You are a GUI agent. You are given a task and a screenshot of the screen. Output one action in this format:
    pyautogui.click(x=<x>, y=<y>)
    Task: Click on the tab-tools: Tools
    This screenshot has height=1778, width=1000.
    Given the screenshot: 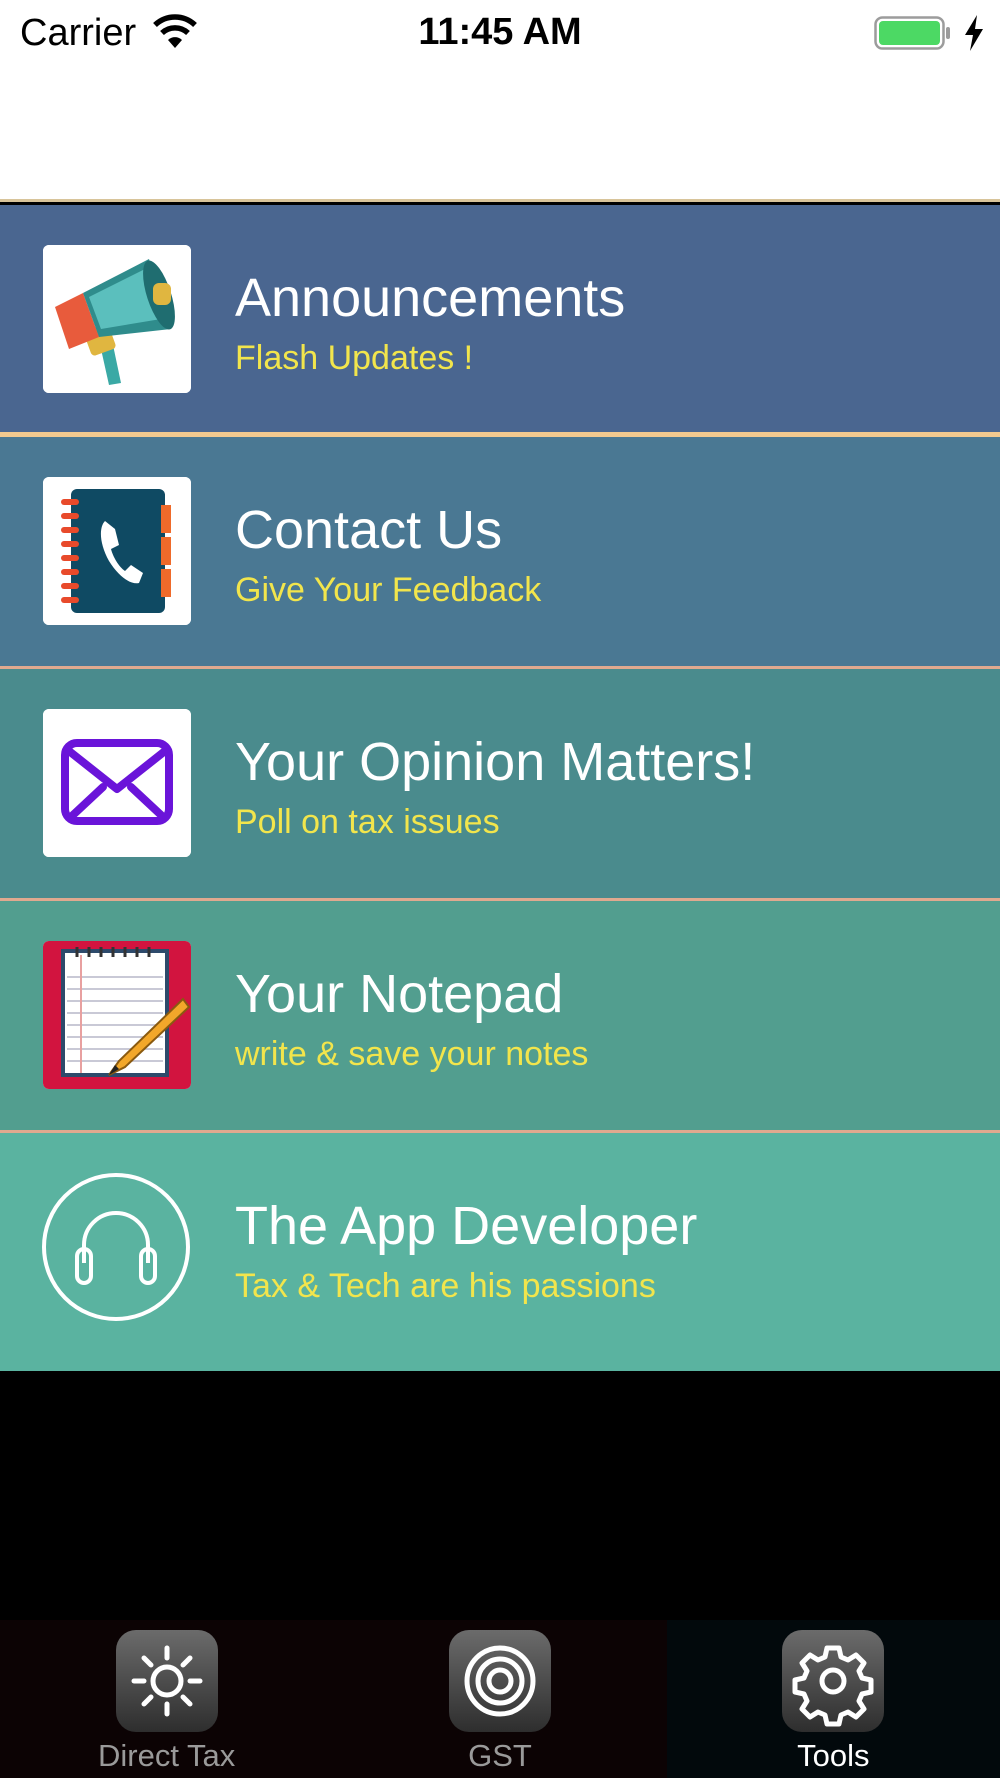 What is the action you would take?
    pyautogui.click(x=833, y=1699)
    